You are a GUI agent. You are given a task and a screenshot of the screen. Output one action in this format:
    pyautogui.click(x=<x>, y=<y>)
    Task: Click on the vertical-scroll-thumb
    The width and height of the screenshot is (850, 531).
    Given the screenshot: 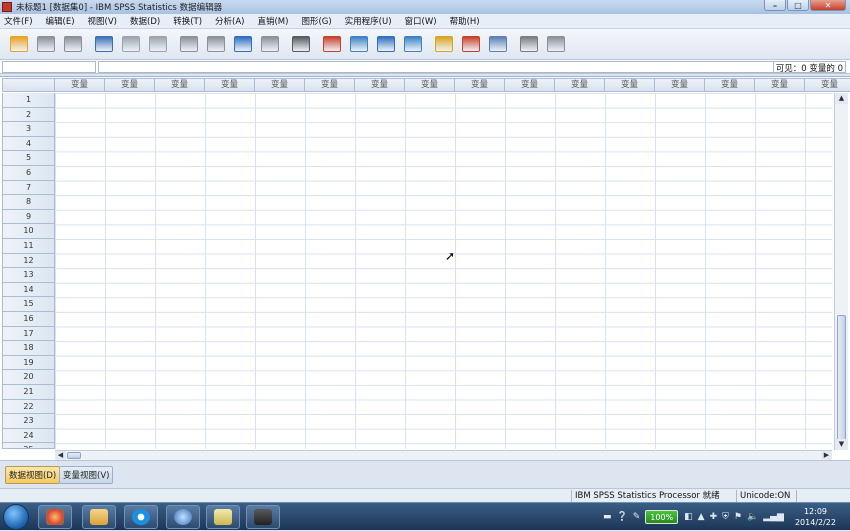 What is the action you would take?
    pyautogui.click(x=841, y=378)
    